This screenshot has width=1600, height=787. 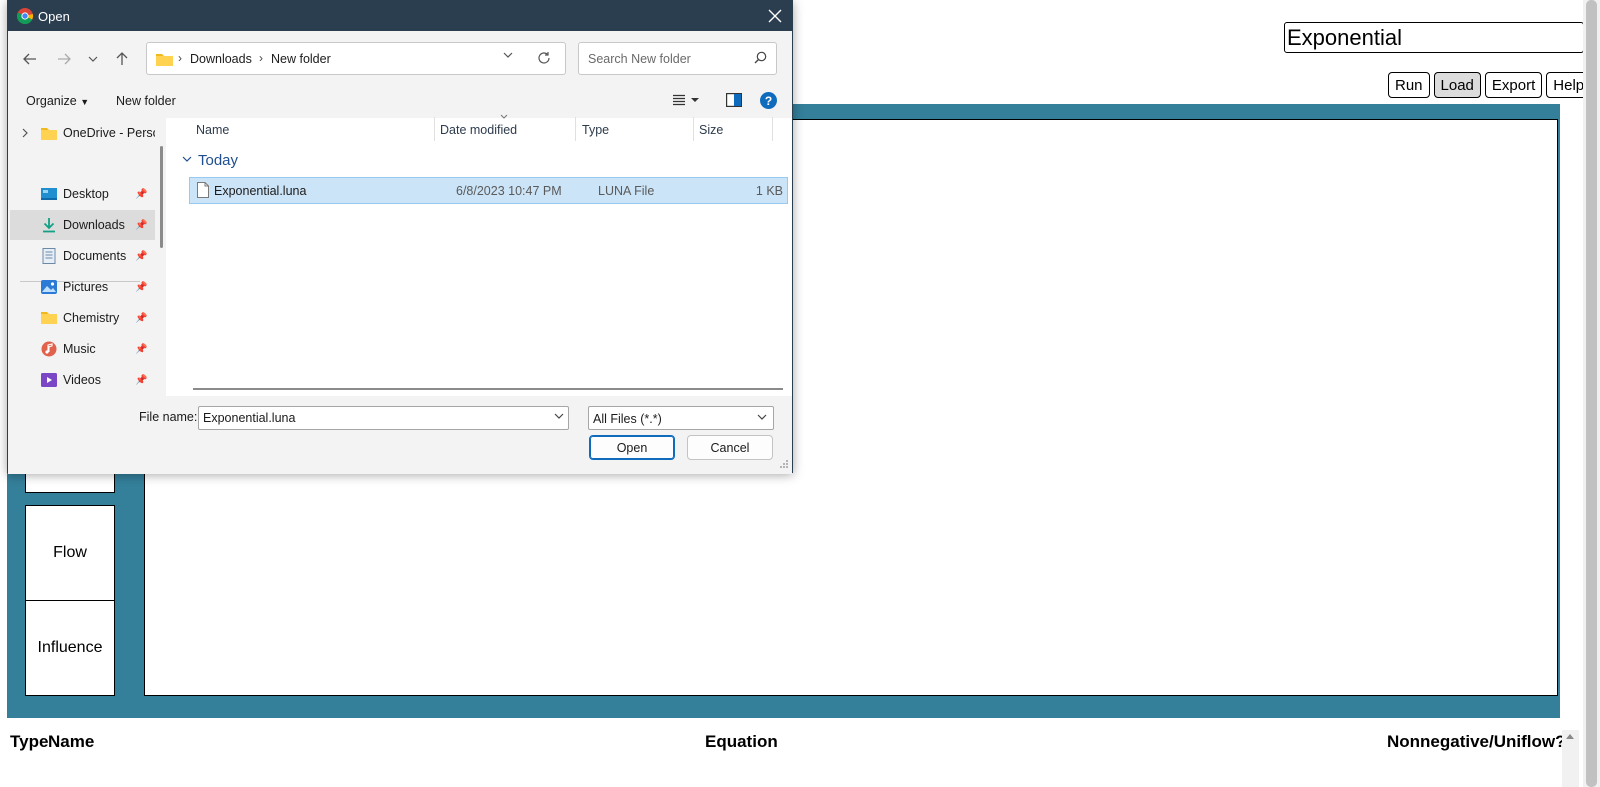 What do you see at coordinates (161, 197) in the screenshot?
I see `nav-pane-scrollbar` at bounding box center [161, 197].